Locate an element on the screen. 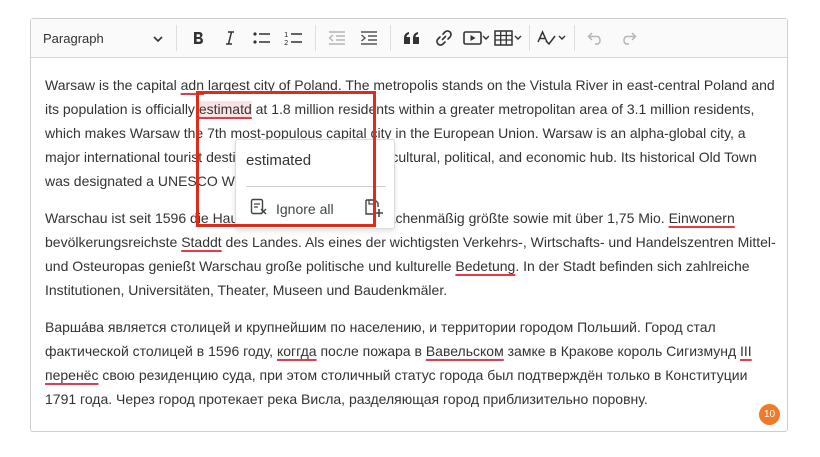 This screenshot has height=457, width=820. media-embed-button is located at coordinates (476, 38).